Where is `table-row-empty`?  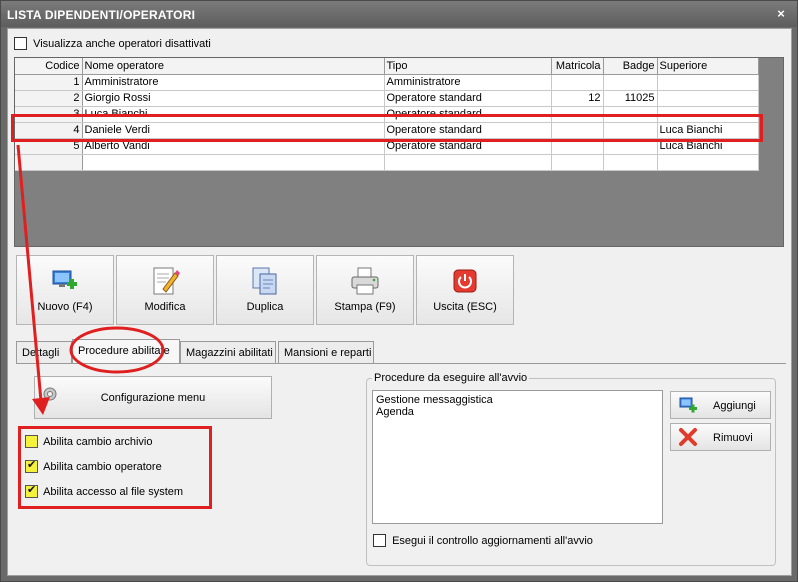 table-row-empty is located at coordinates (387, 162).